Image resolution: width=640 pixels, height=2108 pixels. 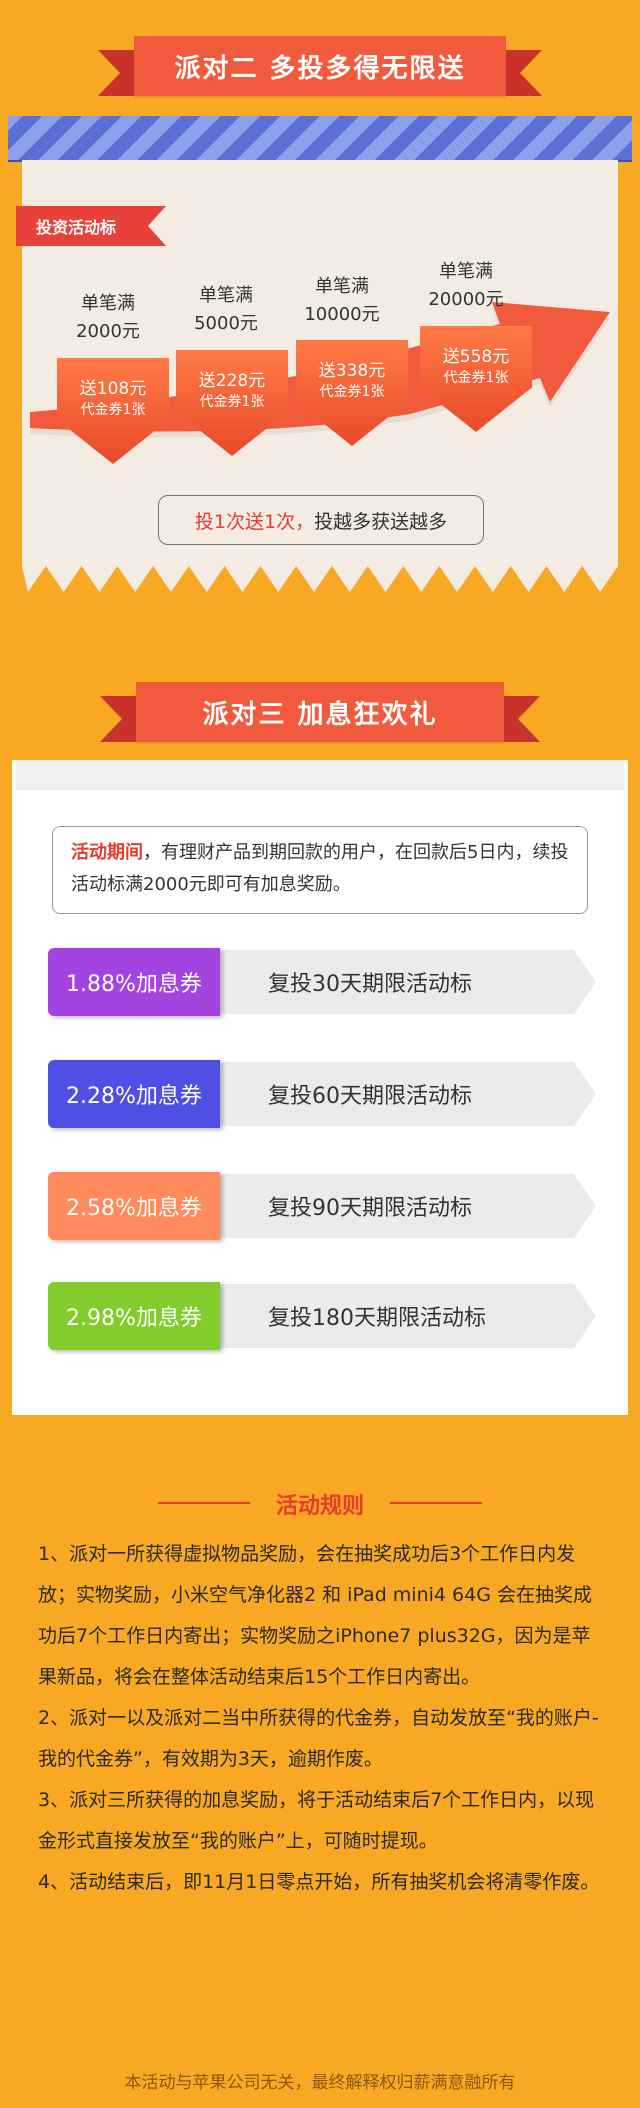 I want to click on coupon-term: 复投30天期限活动标, so click(x=370, y=984).